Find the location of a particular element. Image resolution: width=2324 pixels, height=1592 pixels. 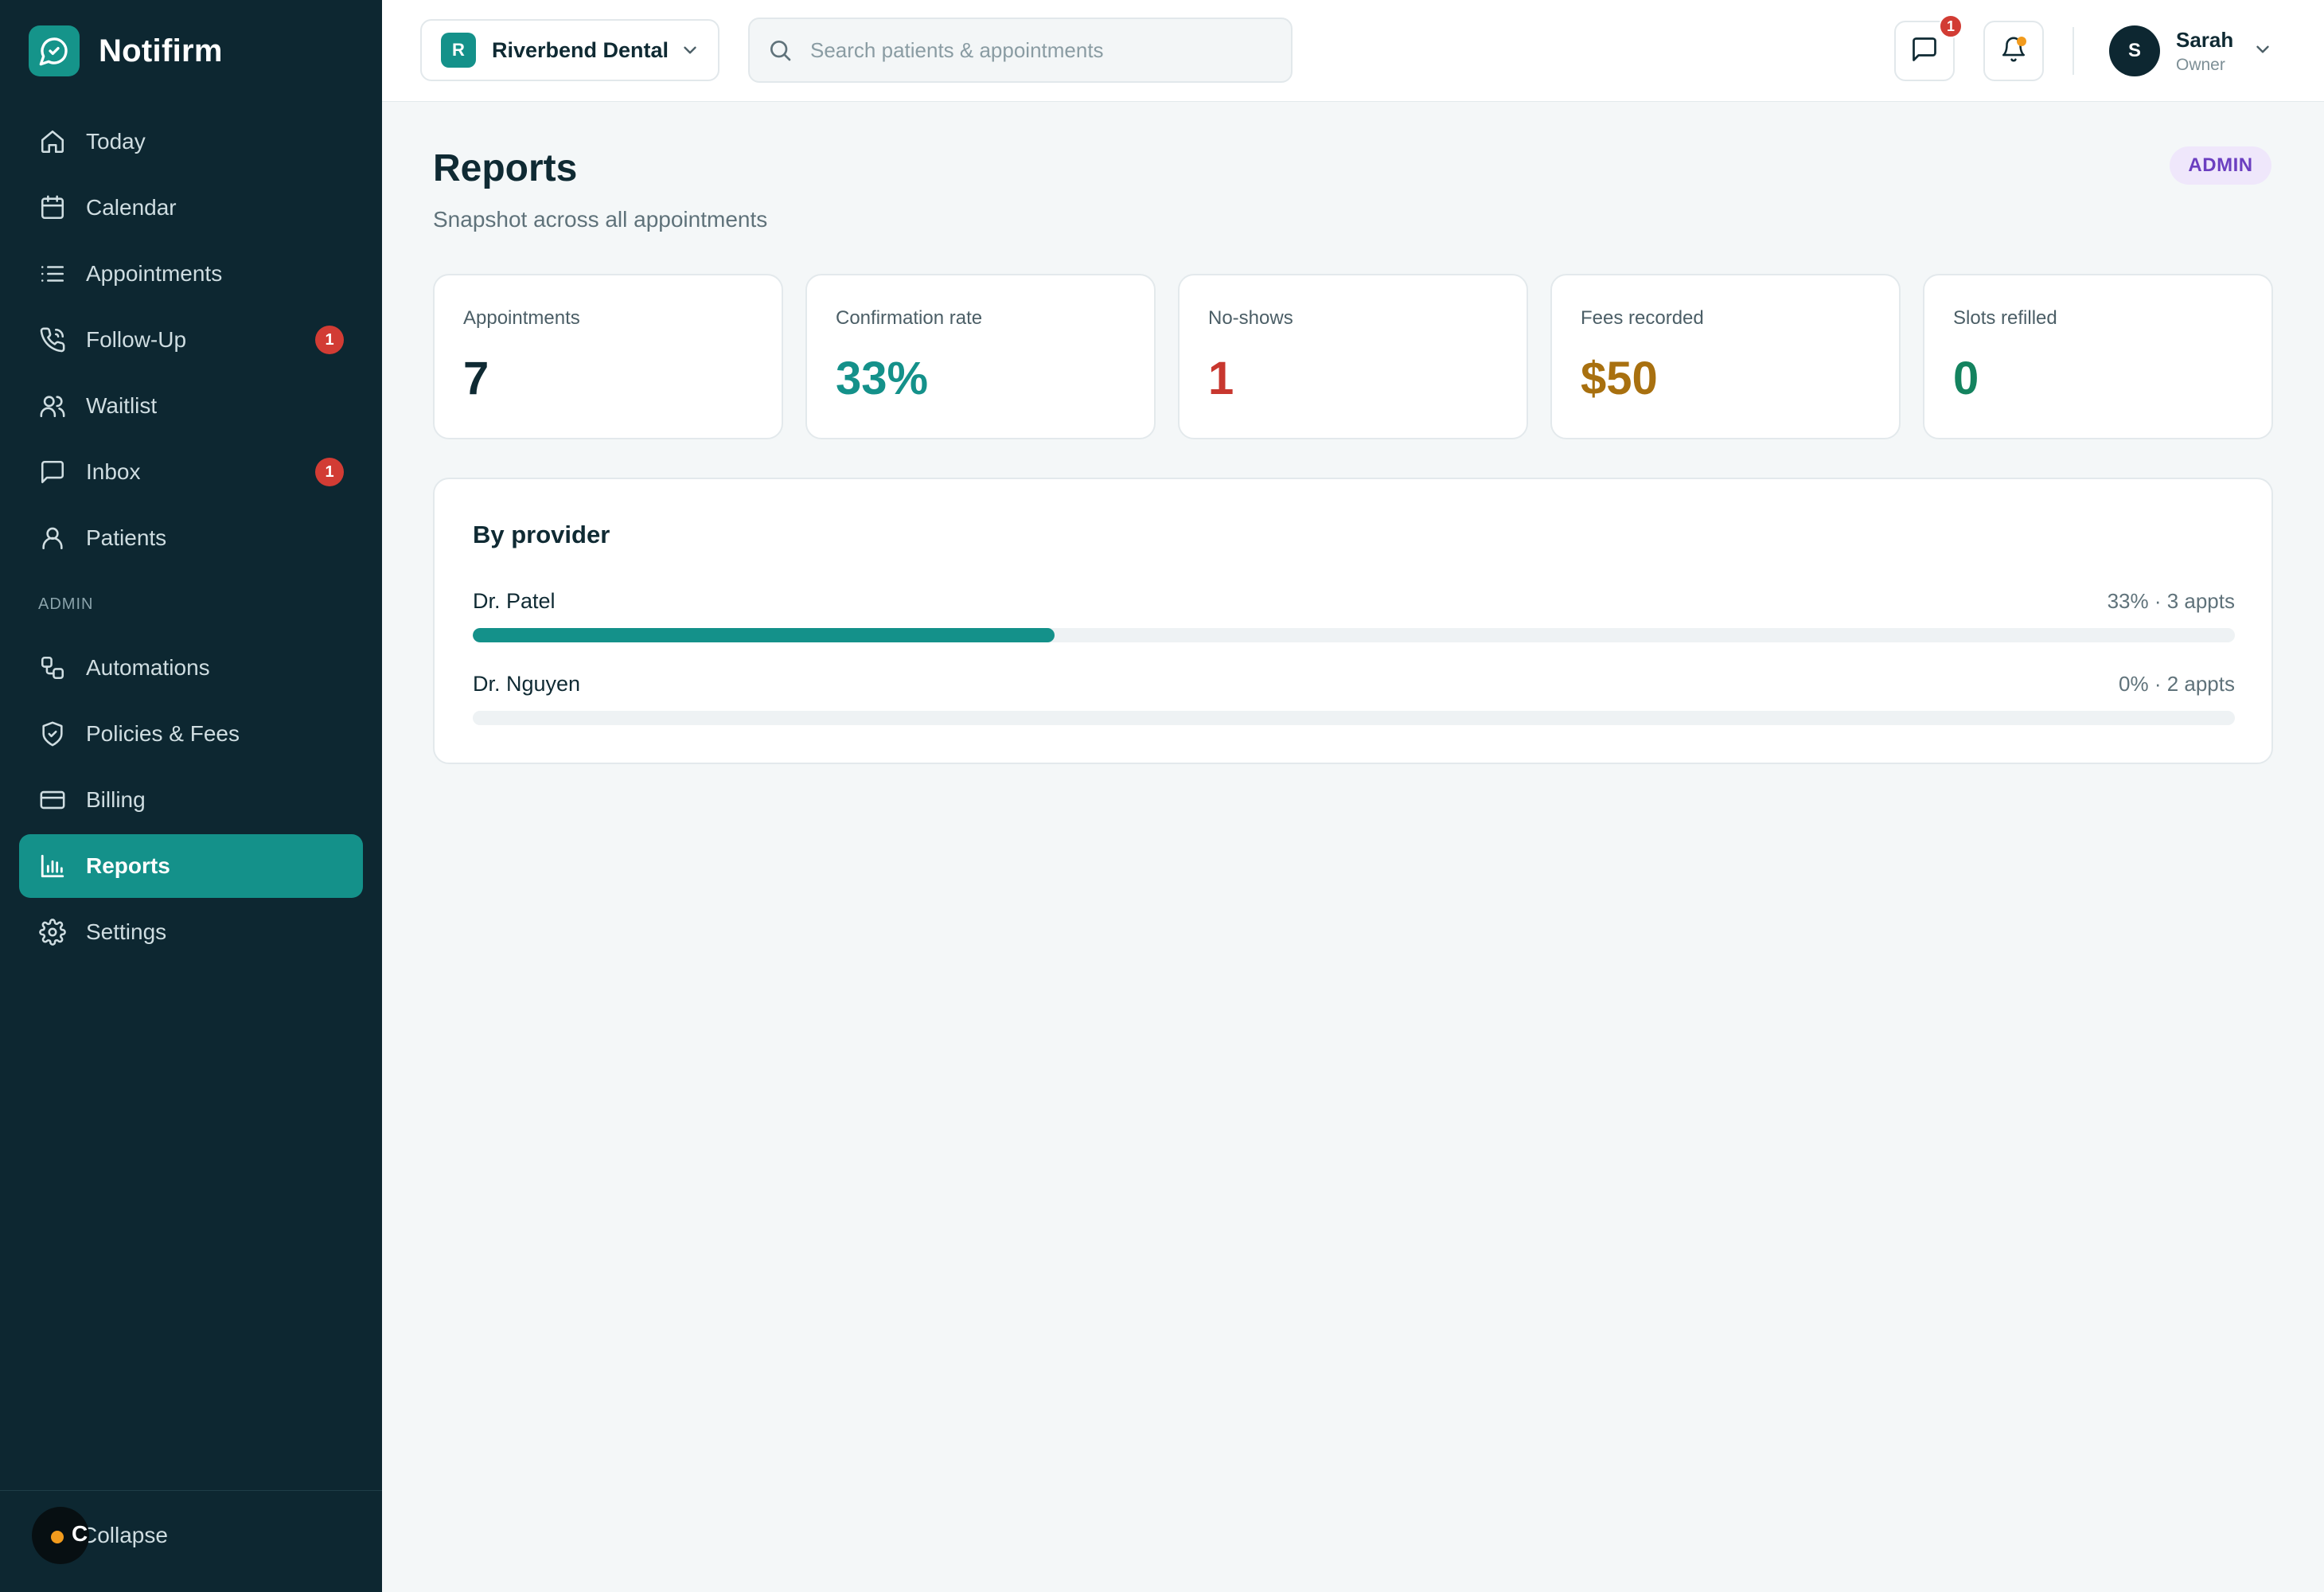

user-menu: S Sarah Owner is located at coordinates (2191, 51).